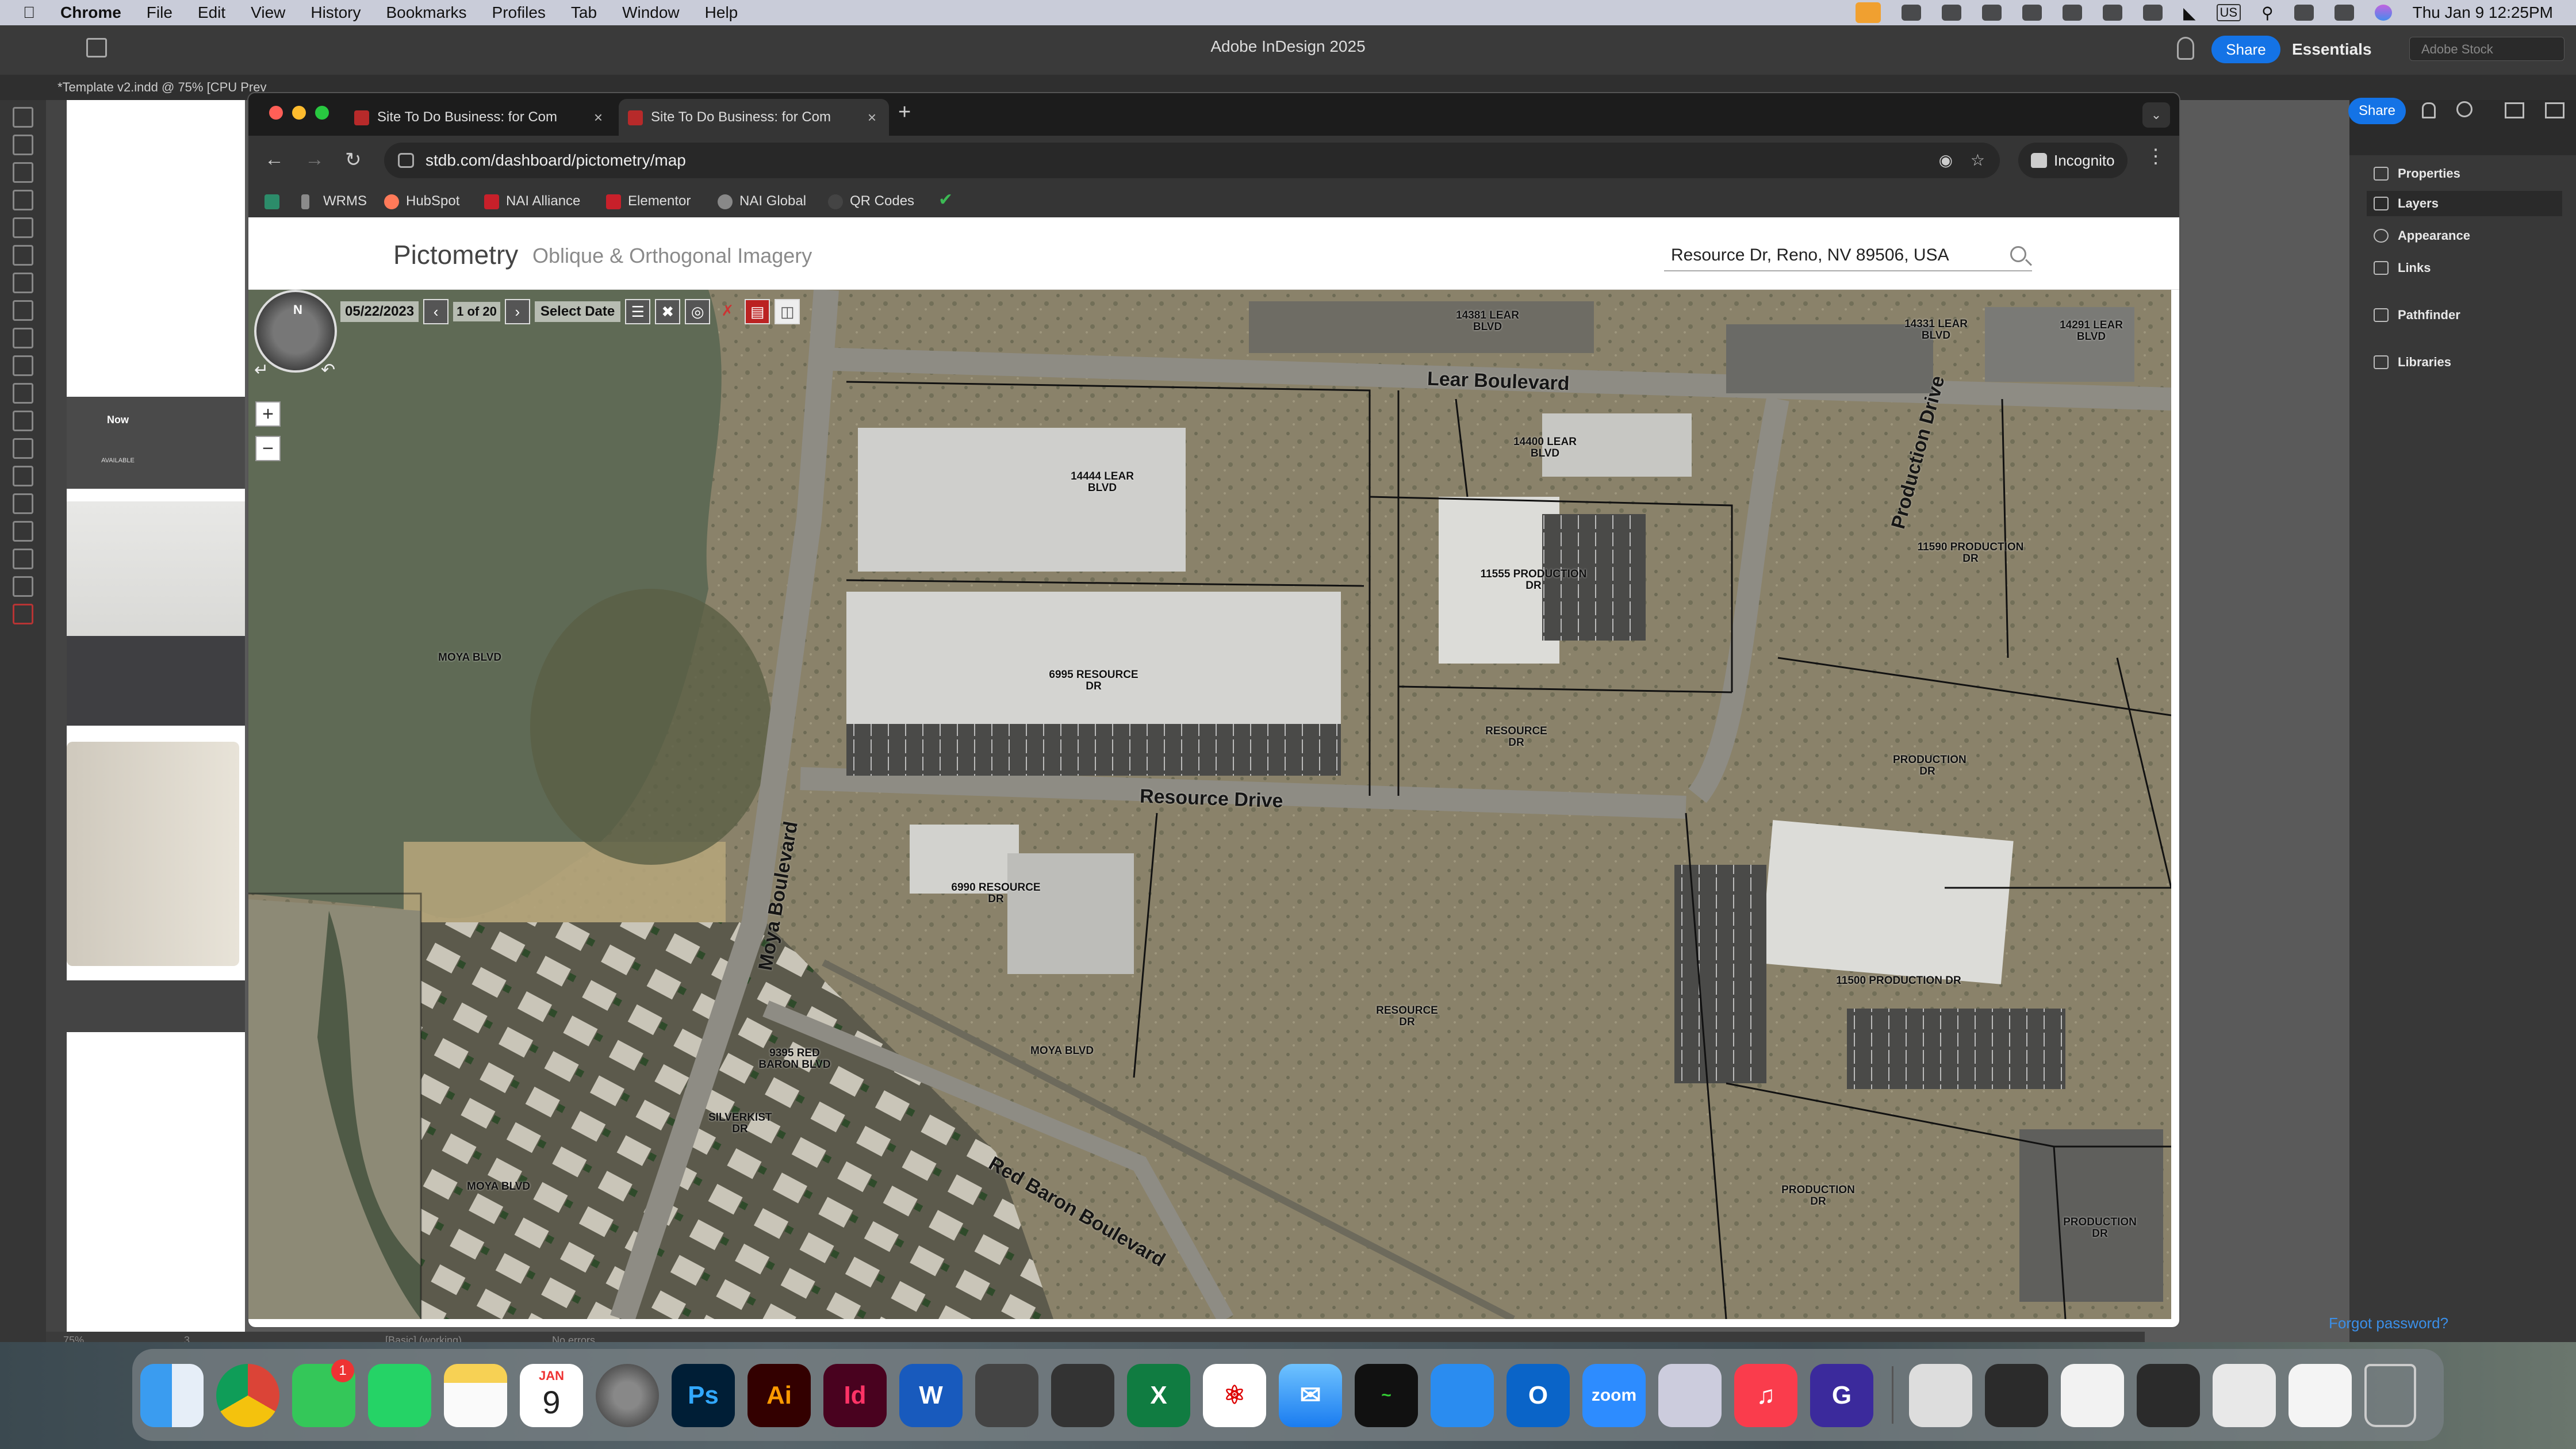 This screenshot has height=1449, width=2576. Describe the element at coordinates (23, 117) in the screenshot. I see `selection-tool-icon` at that location.